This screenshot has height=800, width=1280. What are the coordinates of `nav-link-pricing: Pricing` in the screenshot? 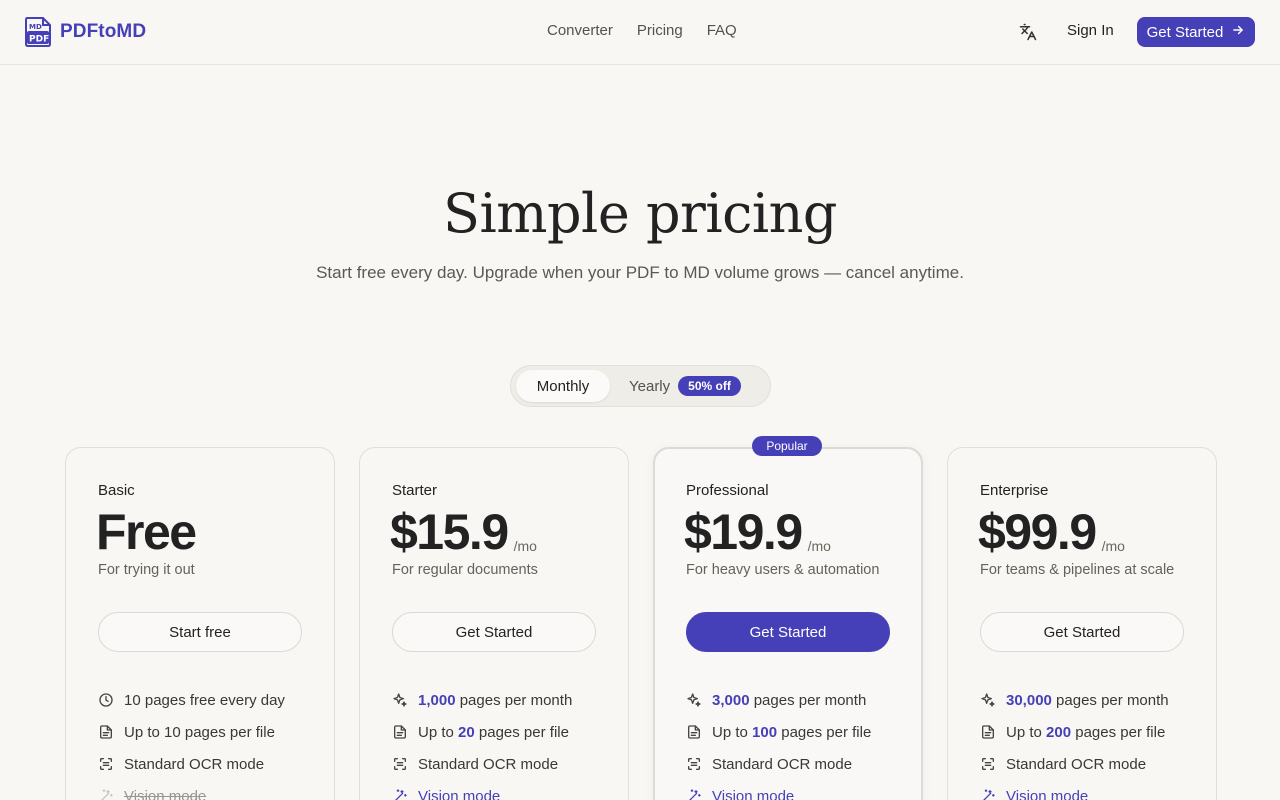 It's located at (660, 30).